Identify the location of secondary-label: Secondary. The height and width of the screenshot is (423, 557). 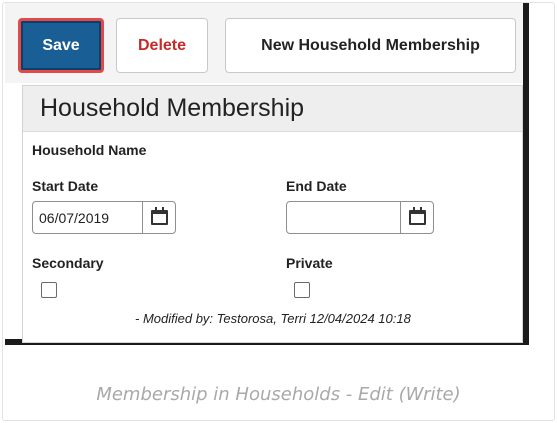
(68, 263).